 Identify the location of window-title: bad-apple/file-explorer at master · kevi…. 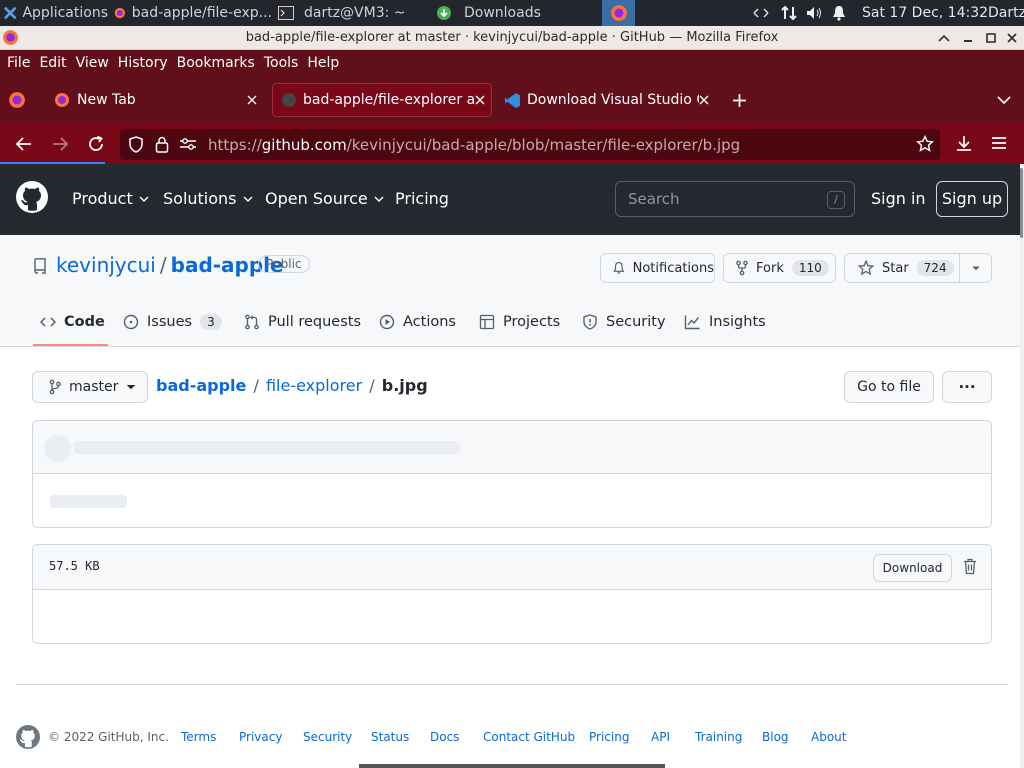
(512, 37).